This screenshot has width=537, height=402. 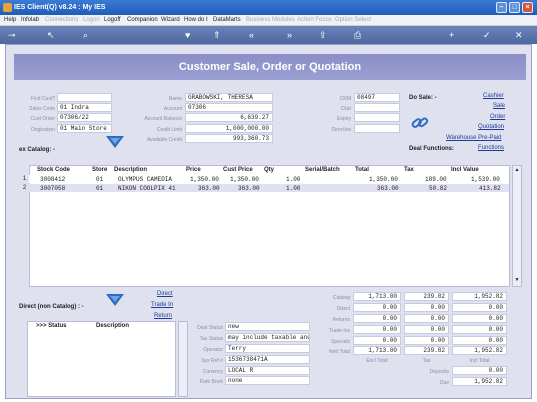 What do you see at coordinates (339, 352) in the screenshot?
I see `nett-total-label: Nett Total` at bounding box center [339, 352].